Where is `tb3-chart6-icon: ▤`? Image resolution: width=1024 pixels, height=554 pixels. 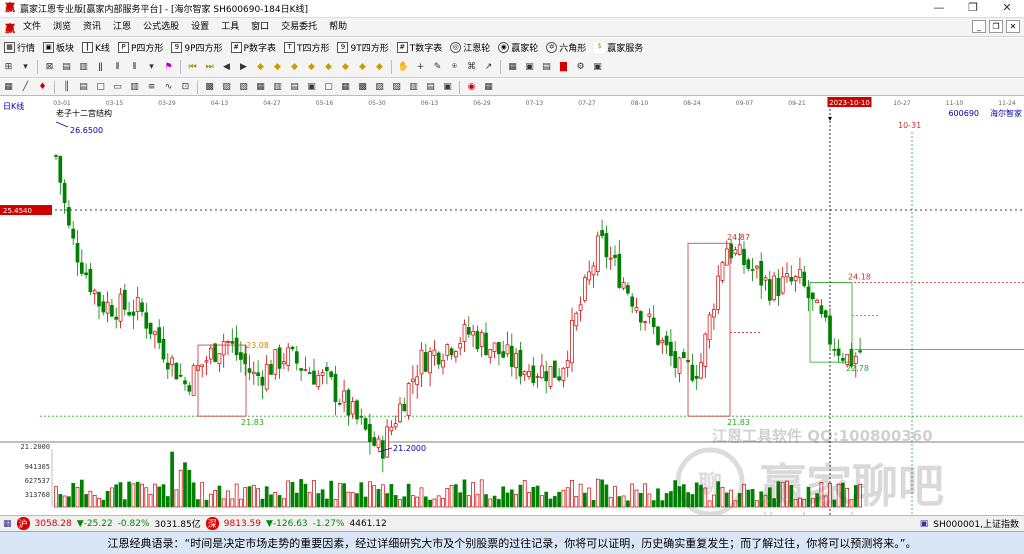
tb3-chart6-icon: ▤ is located at coordinates (294, 87).